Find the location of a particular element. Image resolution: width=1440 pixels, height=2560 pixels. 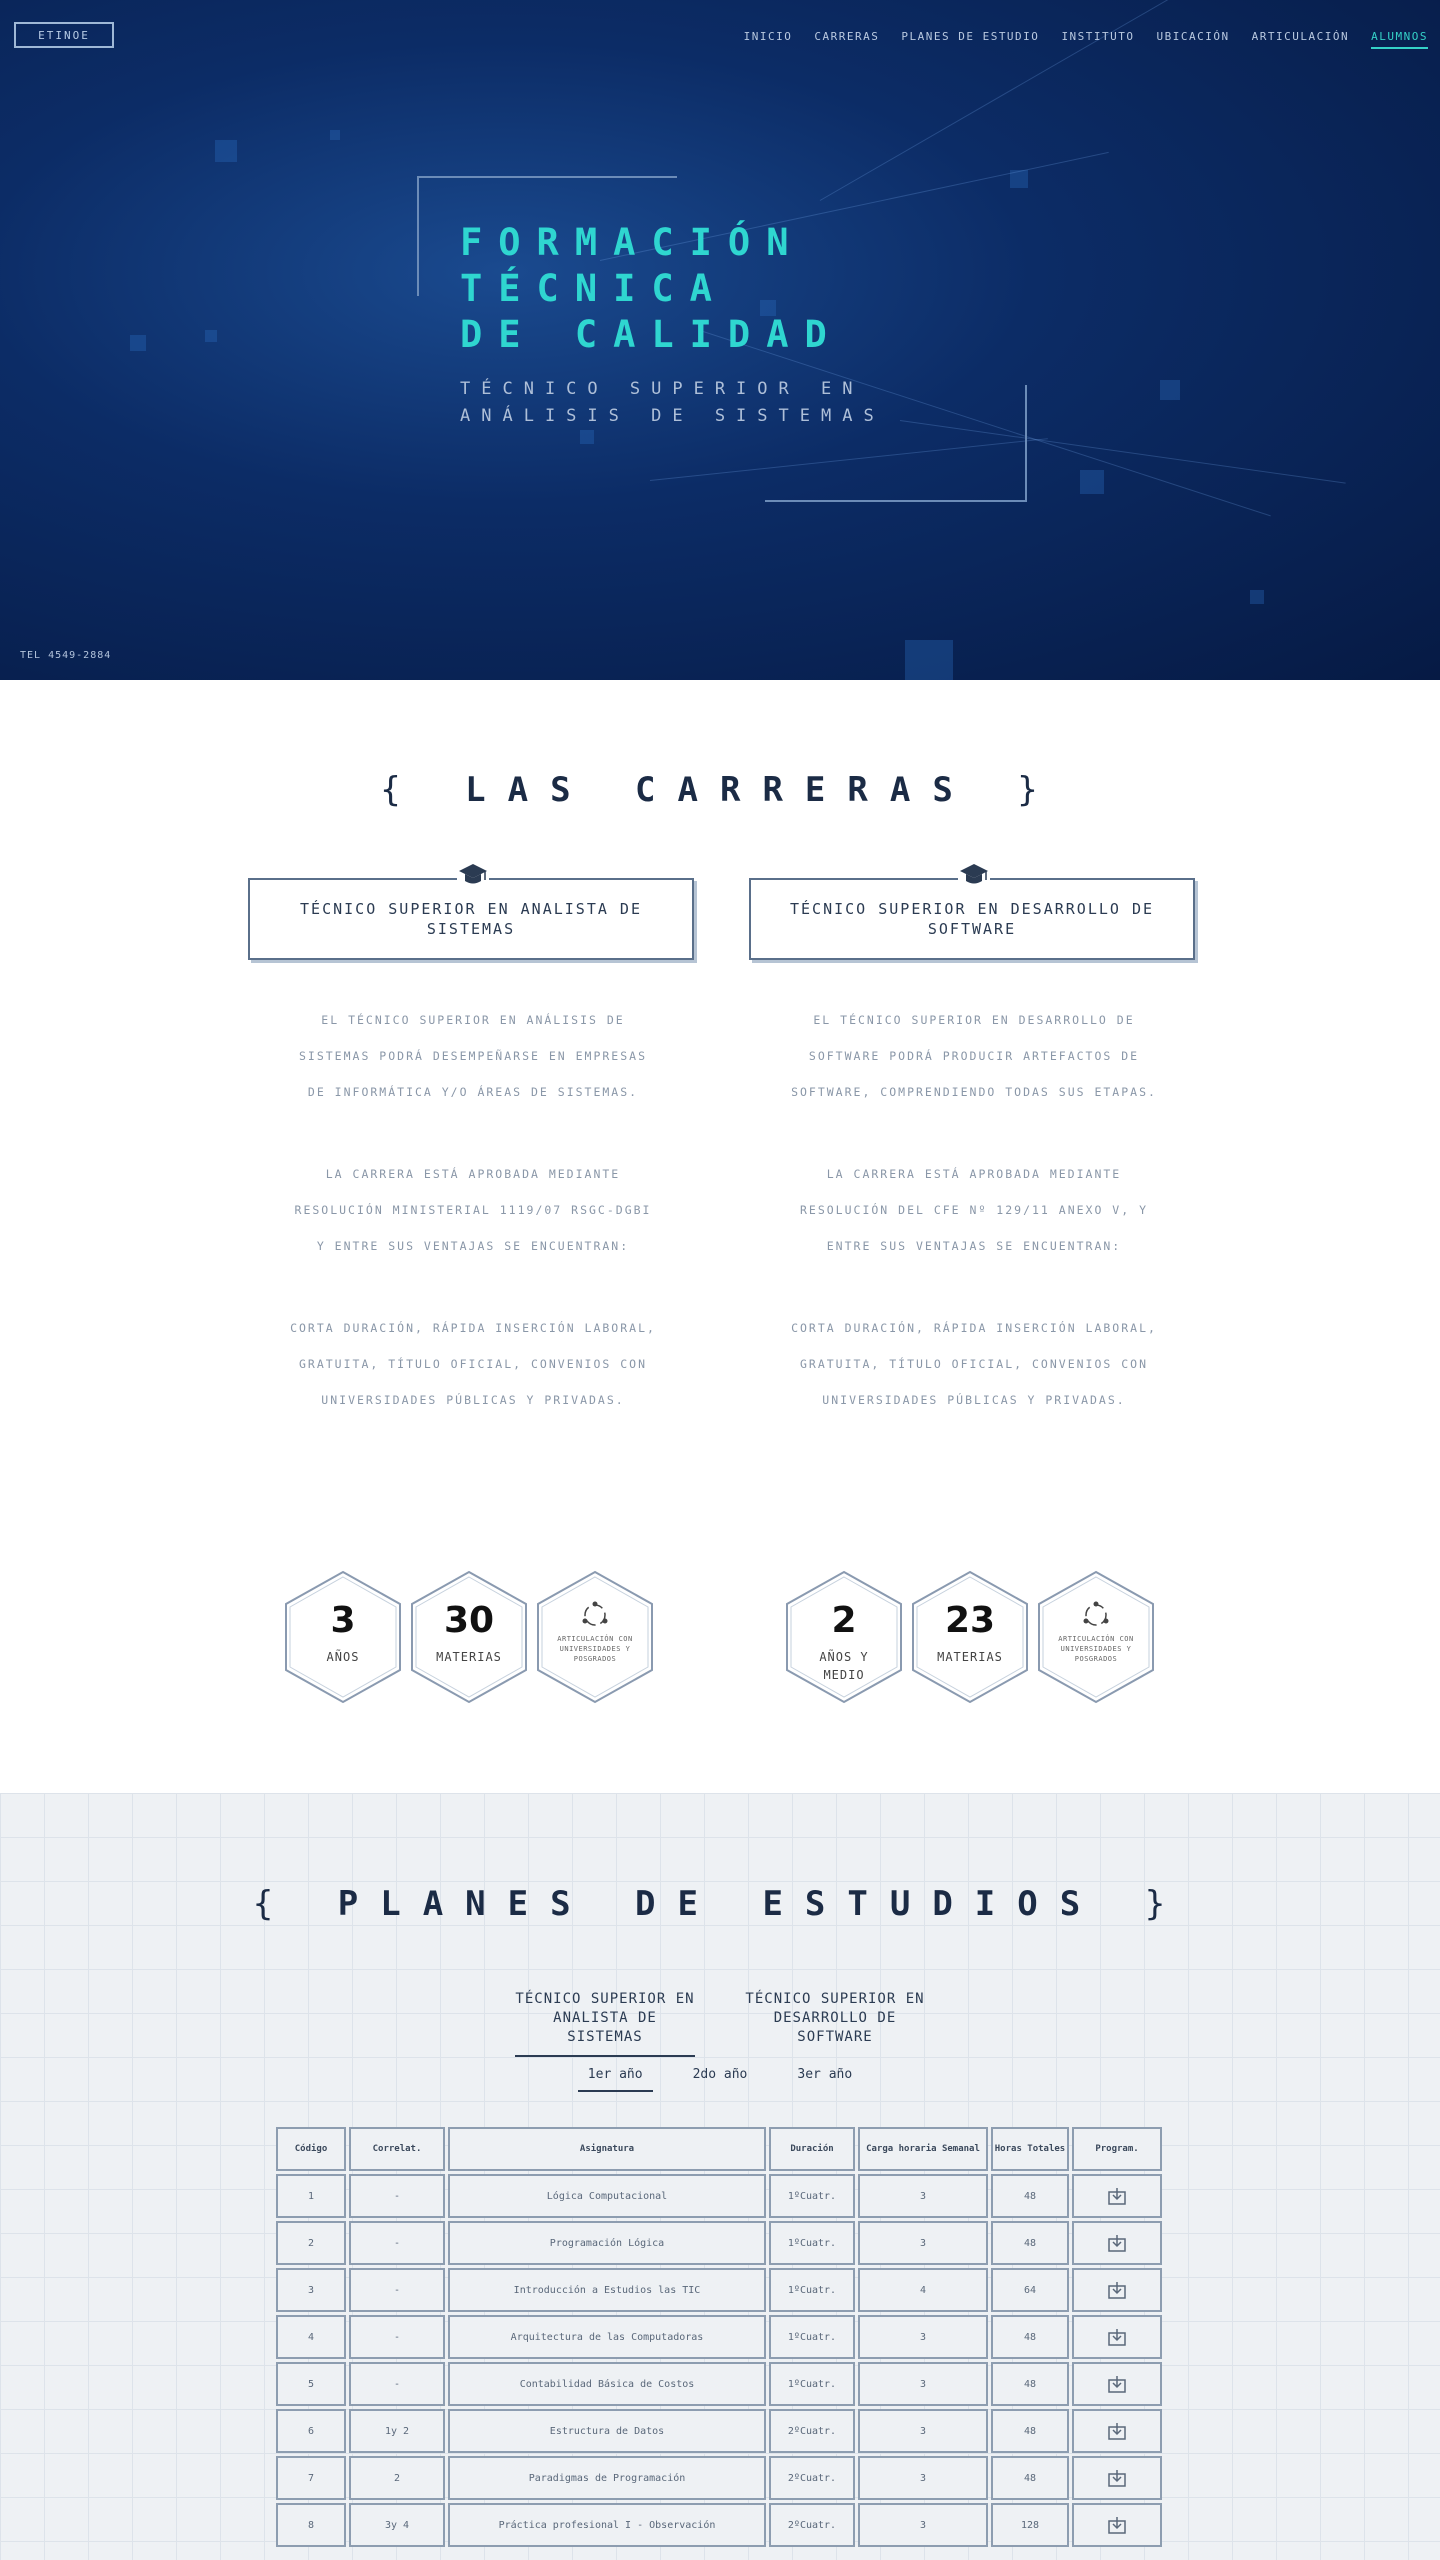

tab-analista-sistemas: TÉCNICO SUPERIOR EN ANALISTA DE SISTEMAS is located at coordinates (605, 2023).